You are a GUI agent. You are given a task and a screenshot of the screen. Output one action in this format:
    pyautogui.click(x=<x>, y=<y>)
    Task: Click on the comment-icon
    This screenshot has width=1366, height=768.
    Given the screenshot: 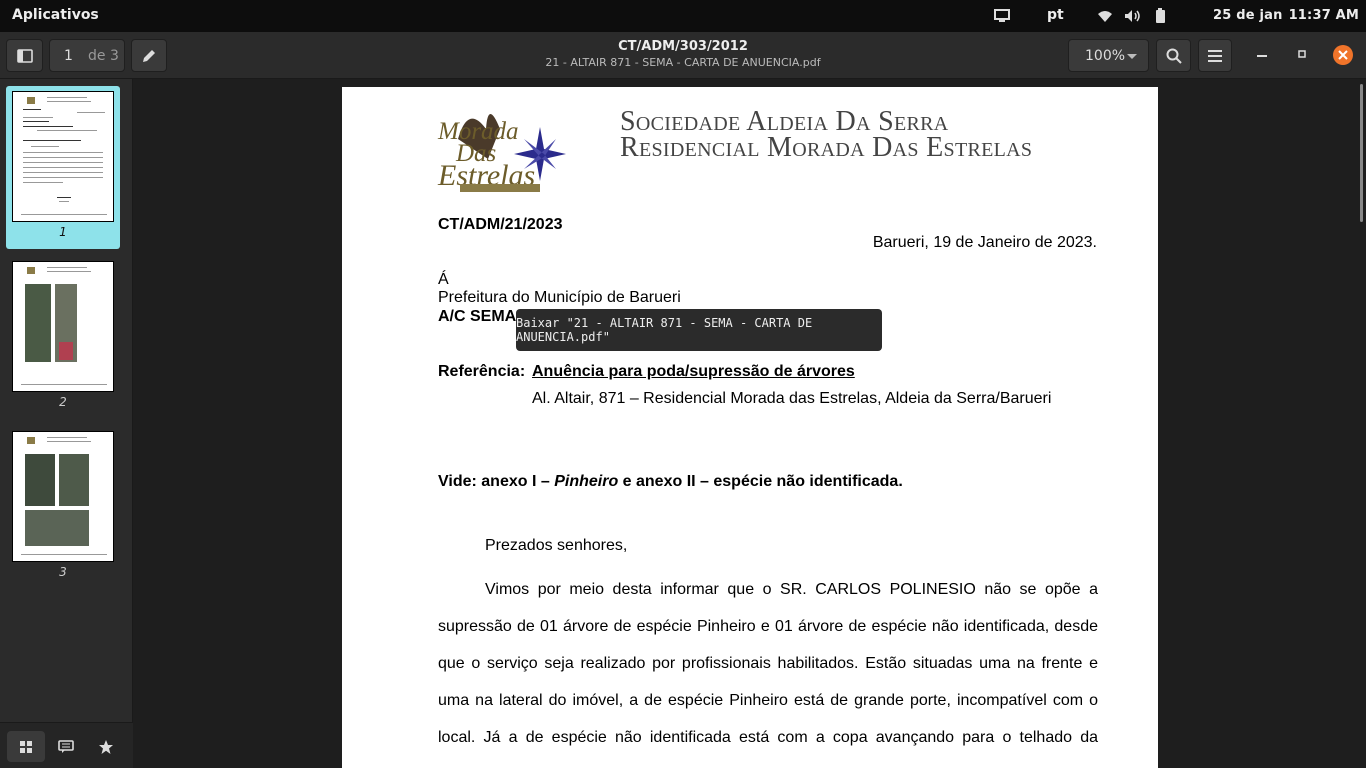 What is the action you would take?
    pyautogui.click(x=66, y=746)
    